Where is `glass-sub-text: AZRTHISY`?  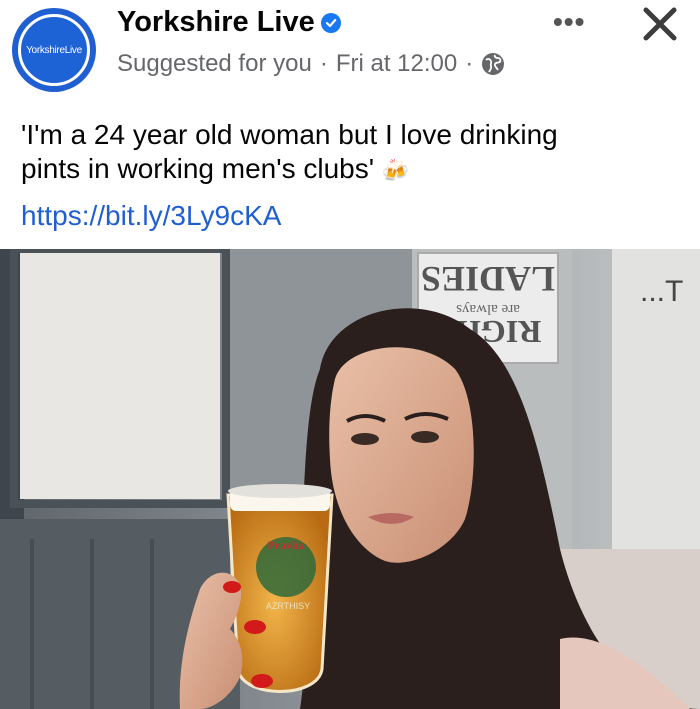
glass-sub-text: AZRTHISY is located at coordinates (288, 606).